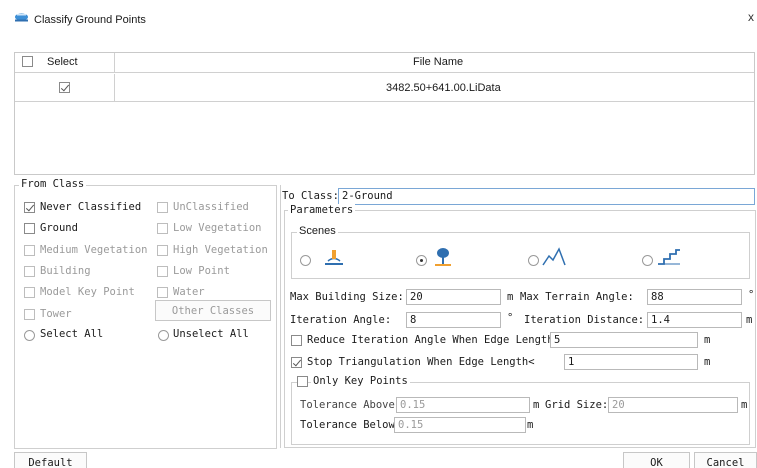 The image size is (757, 468). Describe the element at coordinates (510, 297) in the screenshot. I see `max-building-size-unit: m` at that location.